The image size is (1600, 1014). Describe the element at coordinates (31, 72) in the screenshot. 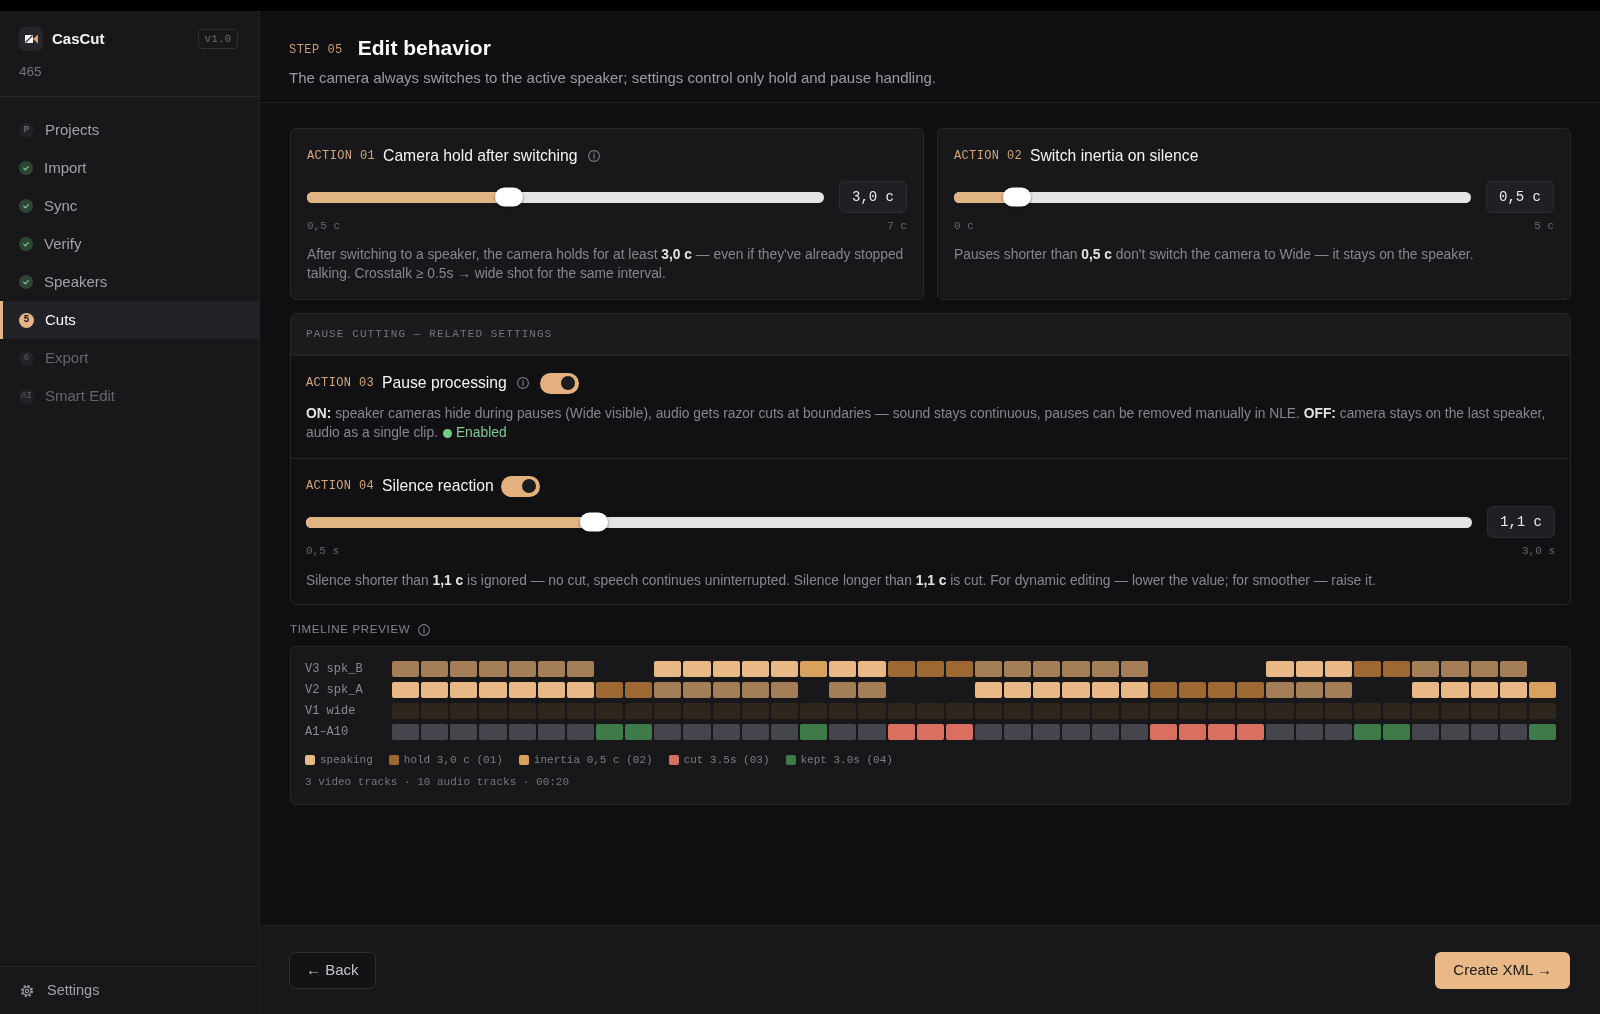

I see `brand-subtitle: 465` at that location.